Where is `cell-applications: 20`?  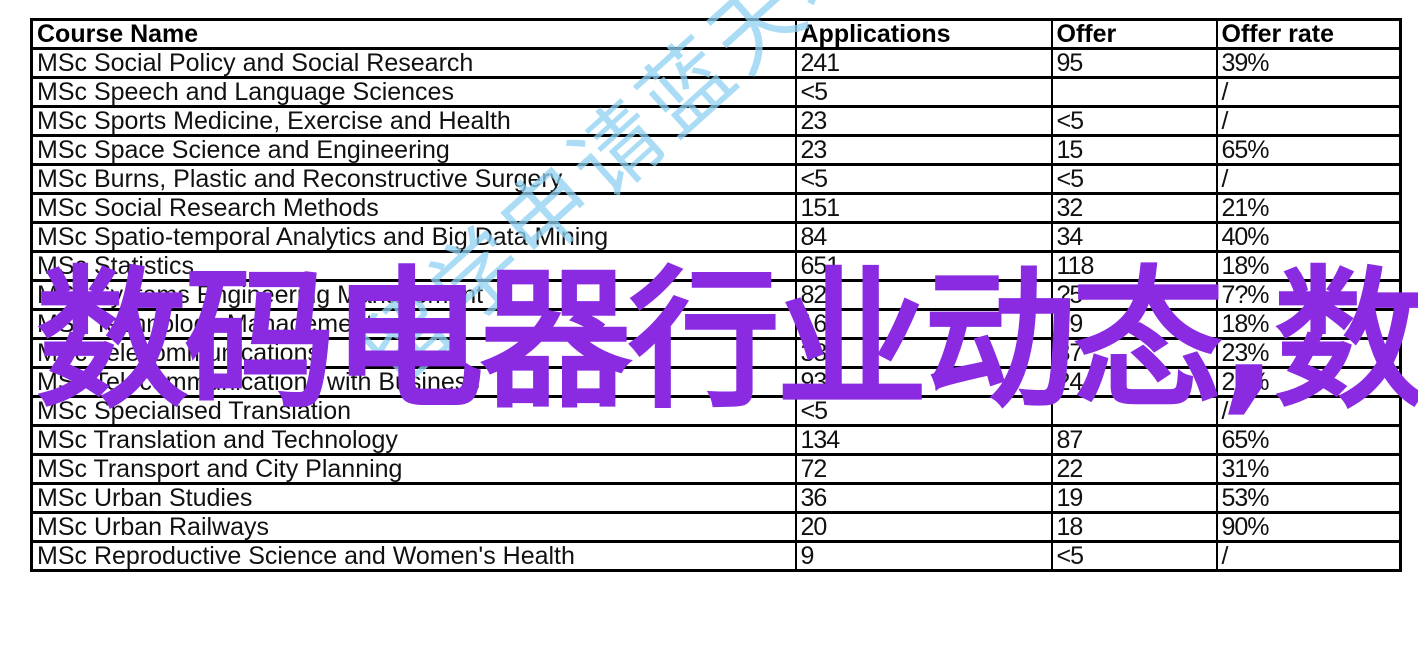
cell-applications: 20 is located at coordinates (923, 527).